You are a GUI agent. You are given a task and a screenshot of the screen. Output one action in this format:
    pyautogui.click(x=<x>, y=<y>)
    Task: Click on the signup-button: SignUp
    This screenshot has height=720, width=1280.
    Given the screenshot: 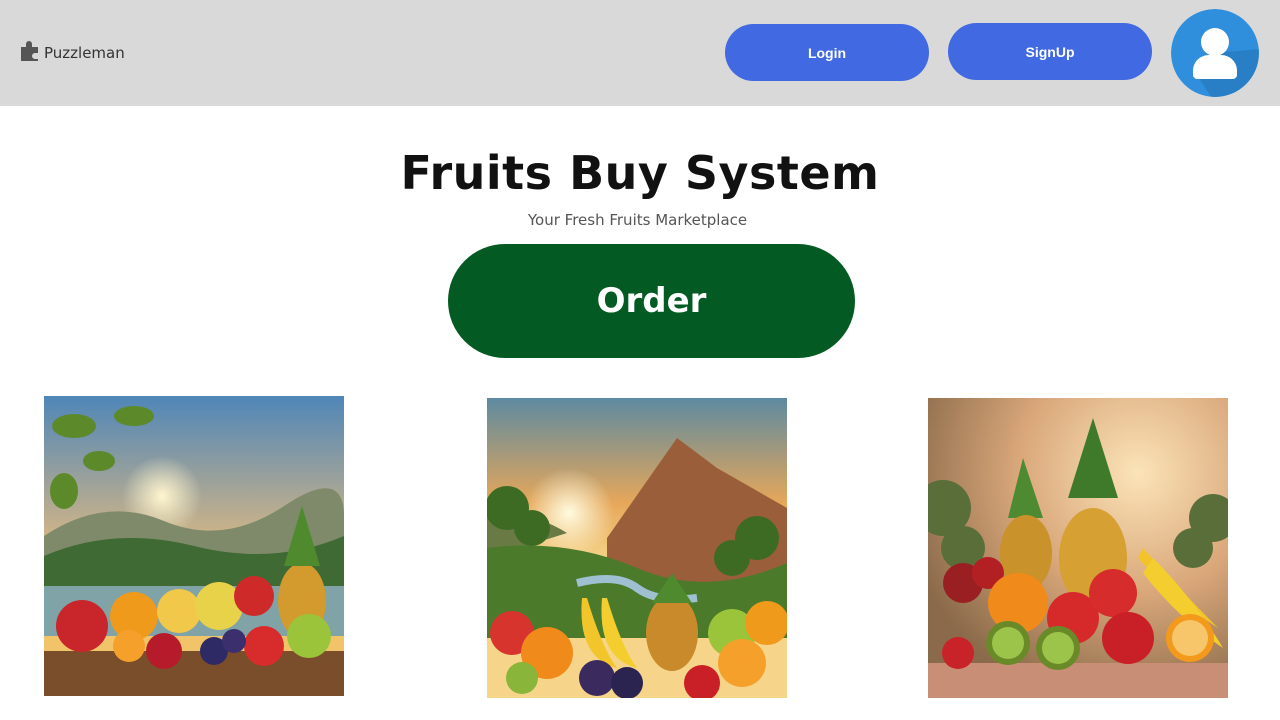 What is the action you would take?
    pyautogui.click(x=1050, y=51)
    